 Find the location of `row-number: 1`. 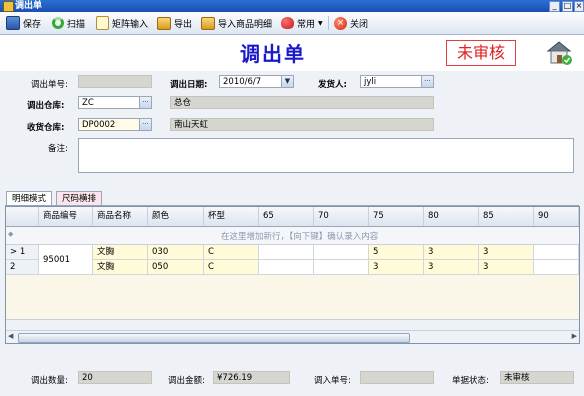

row-number: 1 is located at coordinates (22, 252).